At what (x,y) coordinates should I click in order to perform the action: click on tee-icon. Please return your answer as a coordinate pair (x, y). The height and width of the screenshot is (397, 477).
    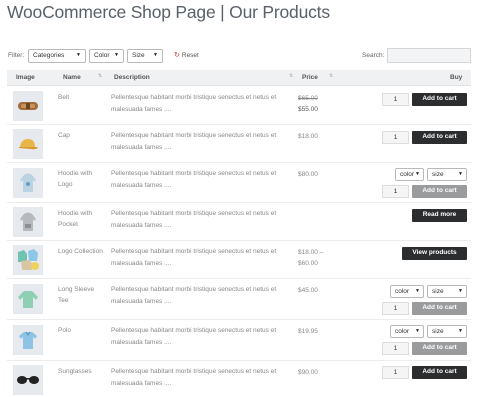
    Looking at the image, I should click on (28, 299).